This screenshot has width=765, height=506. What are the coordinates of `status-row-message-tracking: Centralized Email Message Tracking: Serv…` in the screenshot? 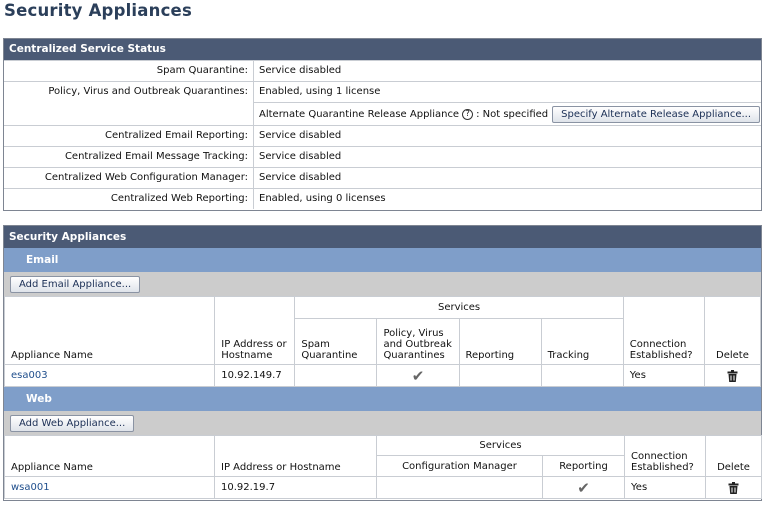 It's located at (382, 156).